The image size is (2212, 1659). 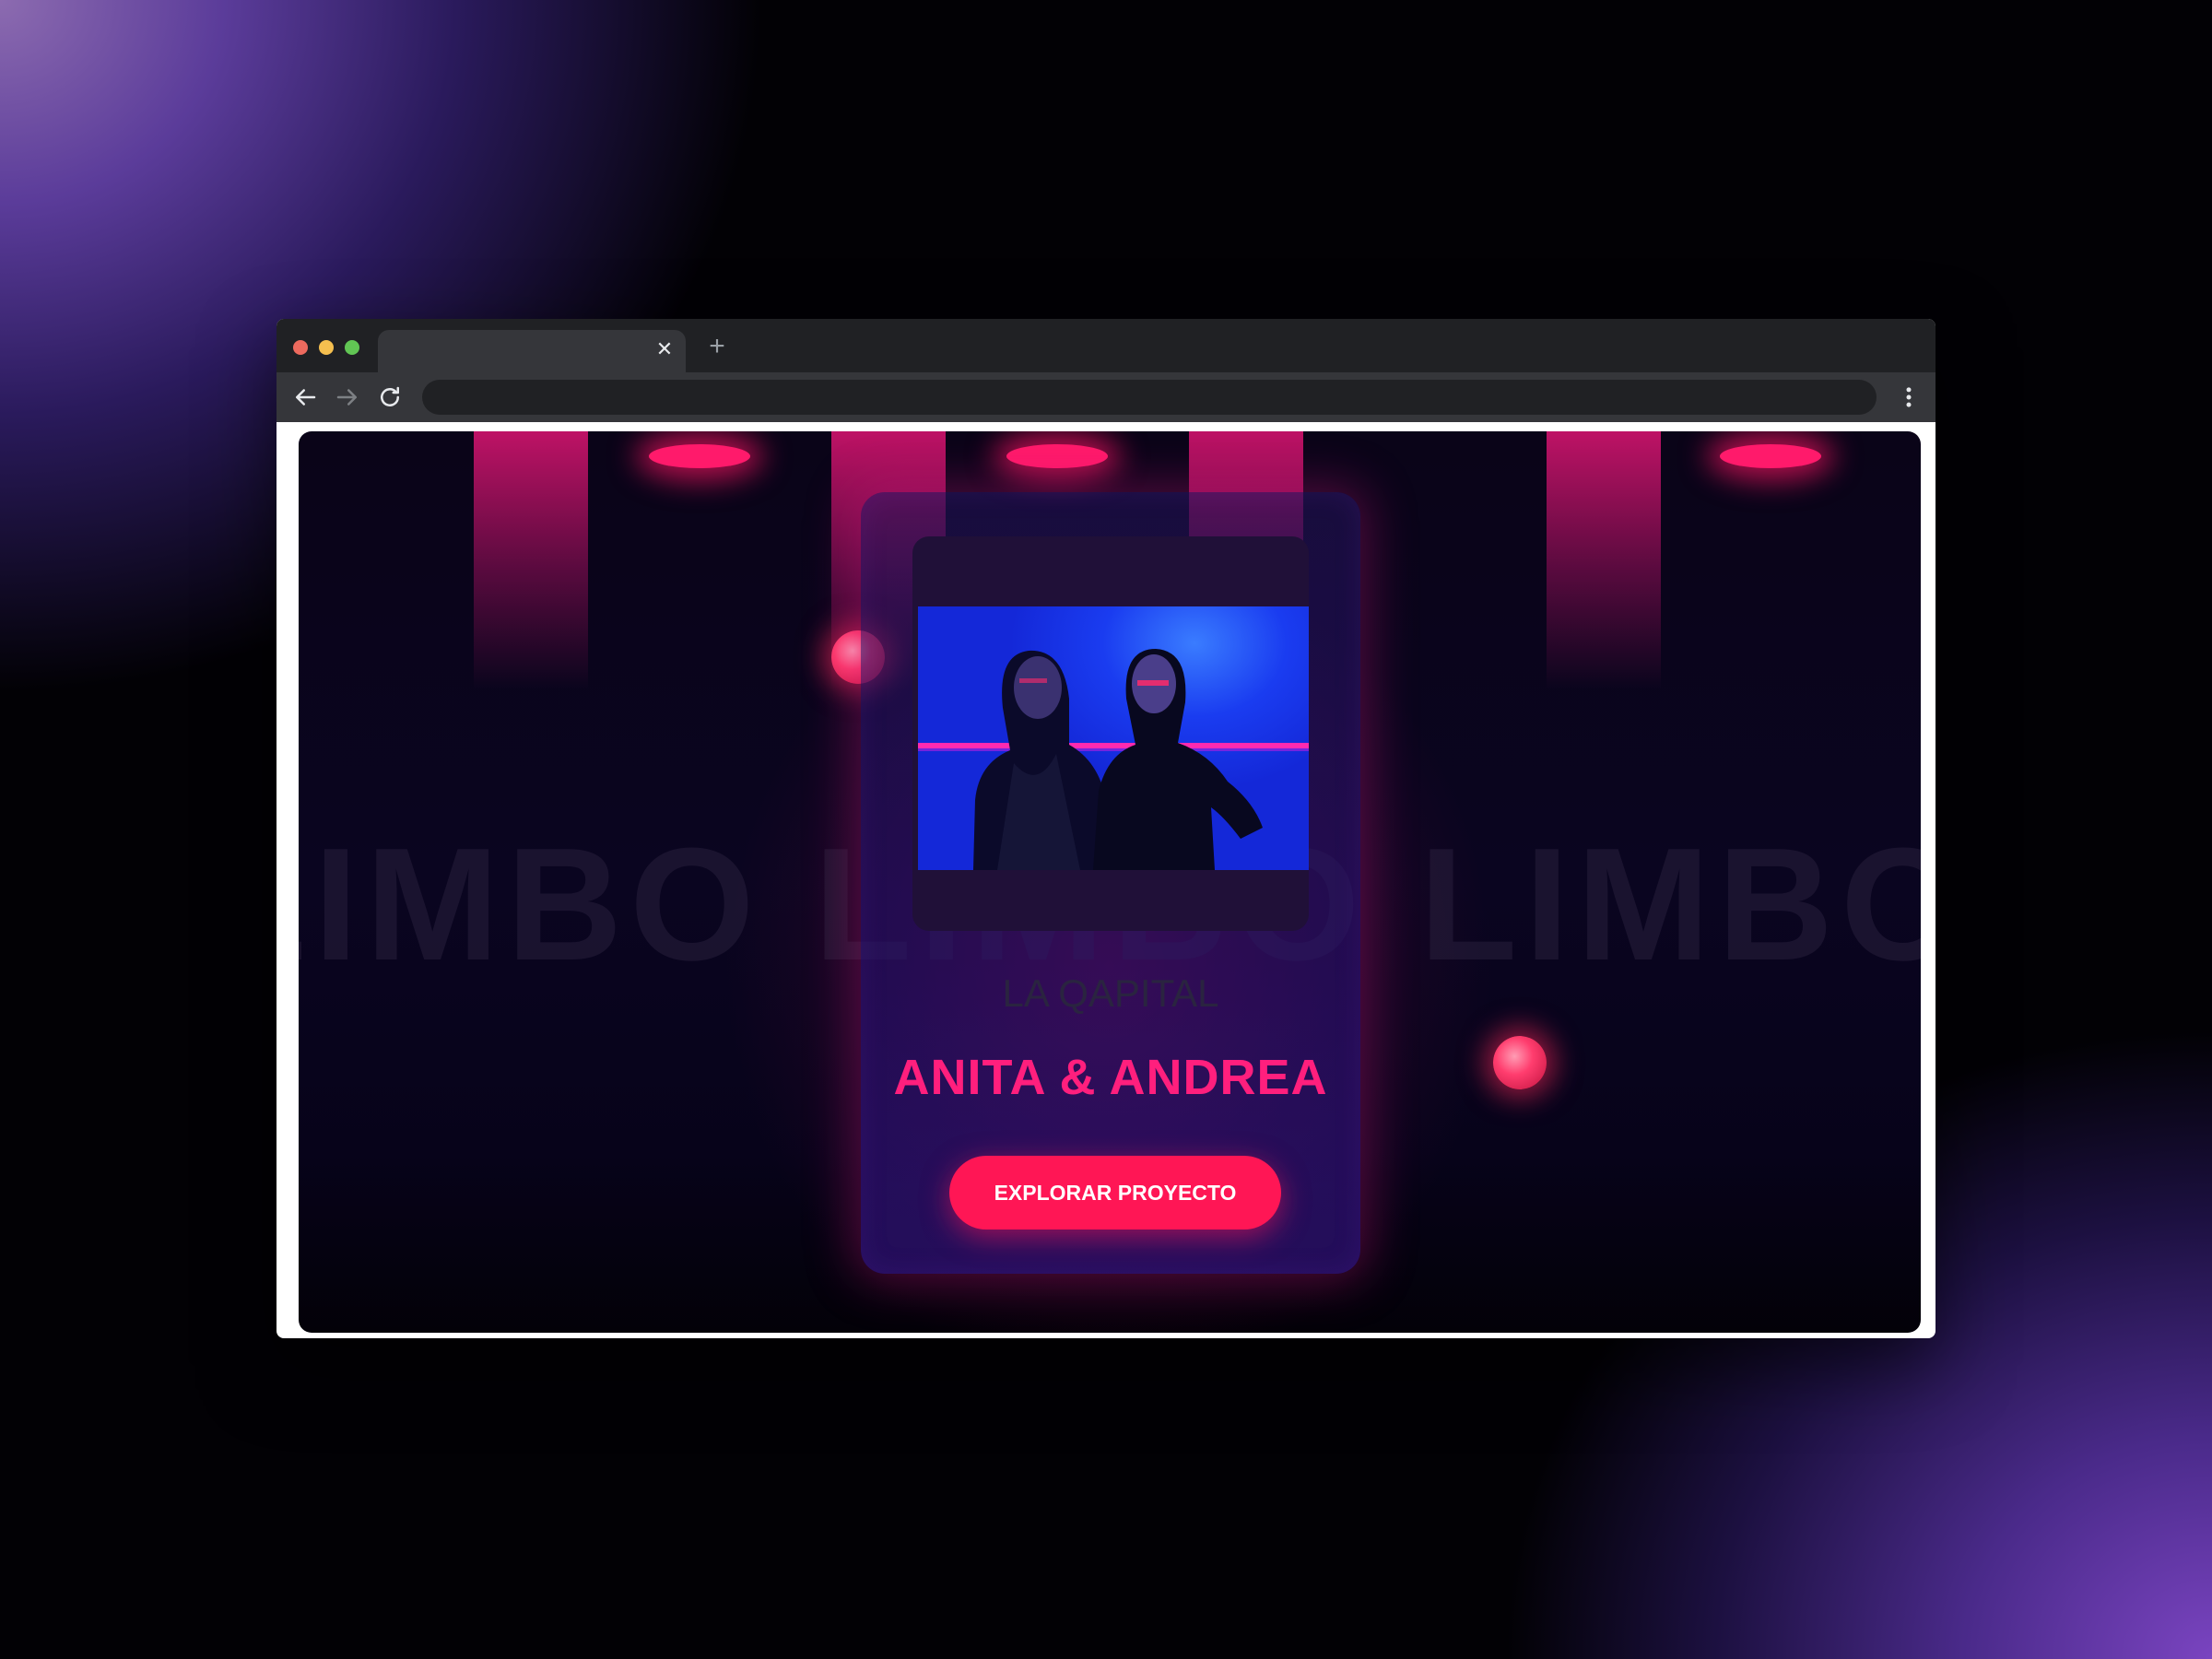 What do you see at coordinates (1149, 397) in the screenshot?
I see `address-bar` at bounding box center [1149, 397].